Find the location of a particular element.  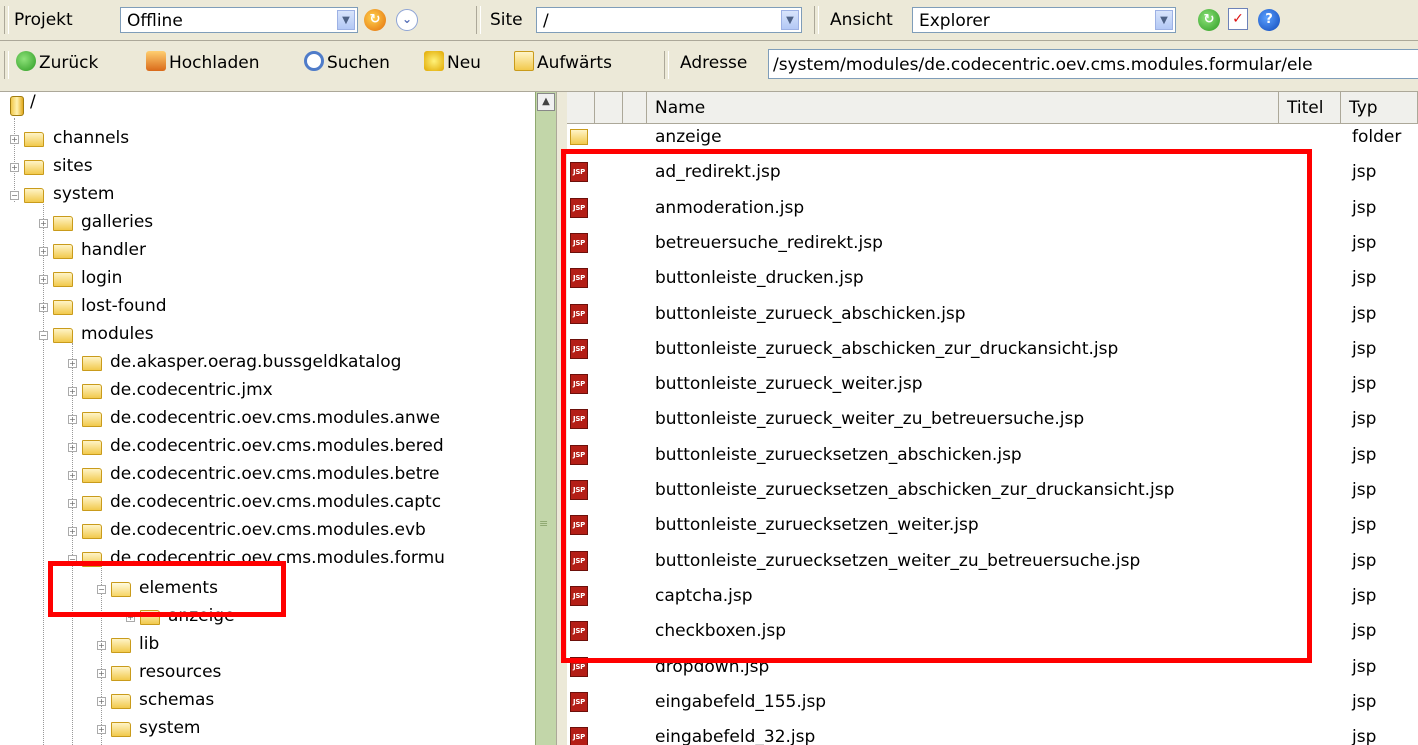

projekt-select: Offline ▼ is located at coordinates (239, 20).